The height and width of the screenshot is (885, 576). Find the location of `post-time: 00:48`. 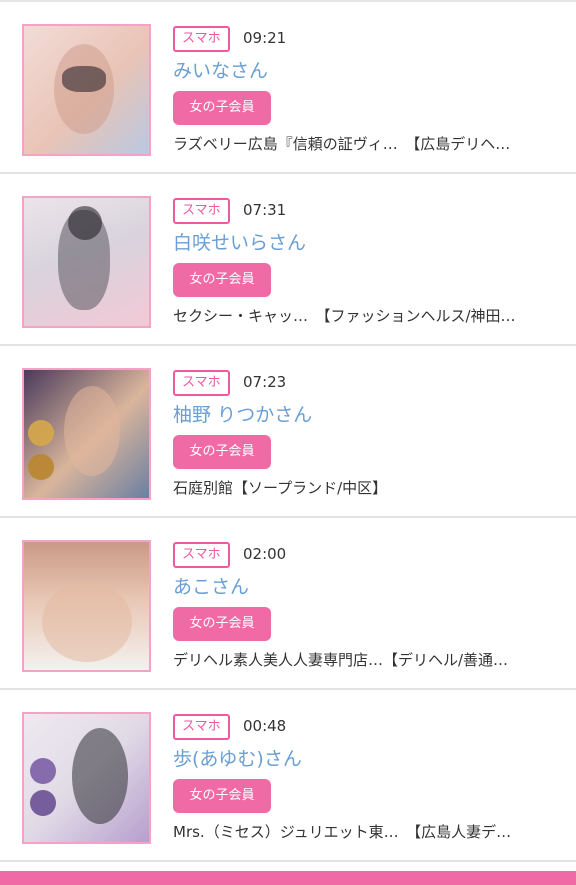

post-time: 00:48 is located at coordinates (265, 726).